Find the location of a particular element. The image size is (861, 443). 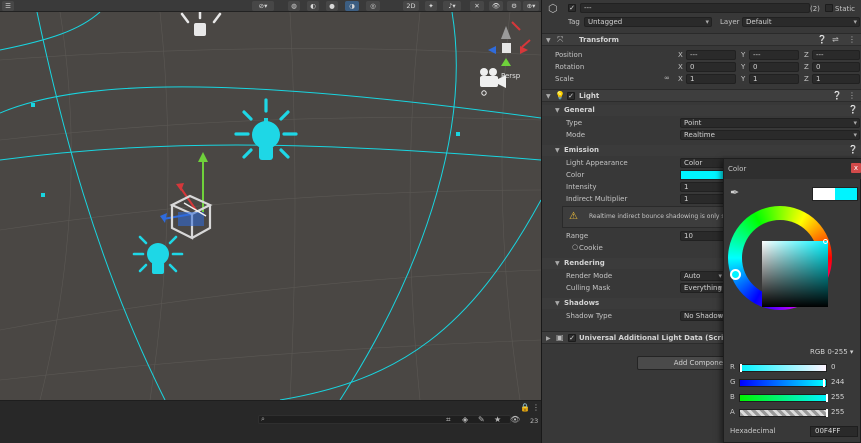

orientation-gizmo is located at coordinates (509, 43).